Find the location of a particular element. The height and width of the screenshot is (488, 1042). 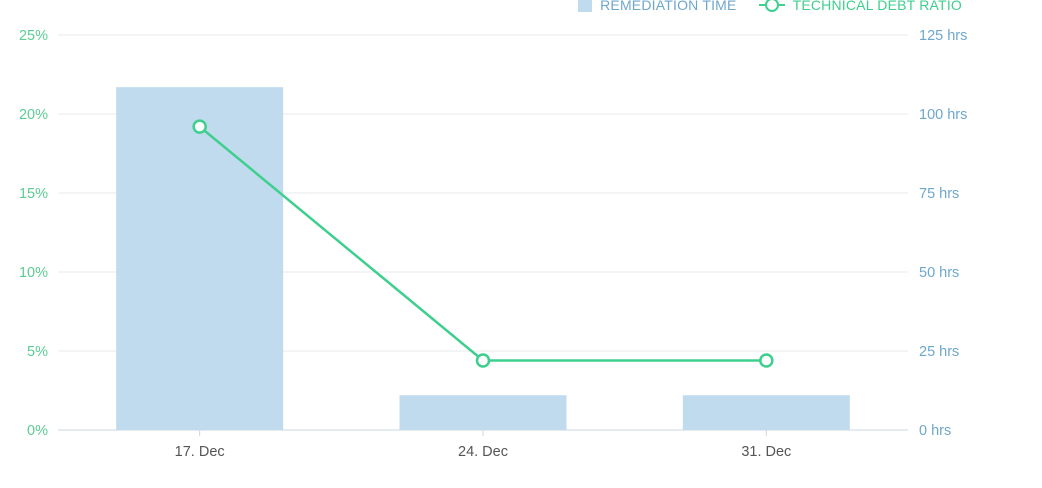

y-right-tick-label: 125 hrs is located at coordinates (943, 36).